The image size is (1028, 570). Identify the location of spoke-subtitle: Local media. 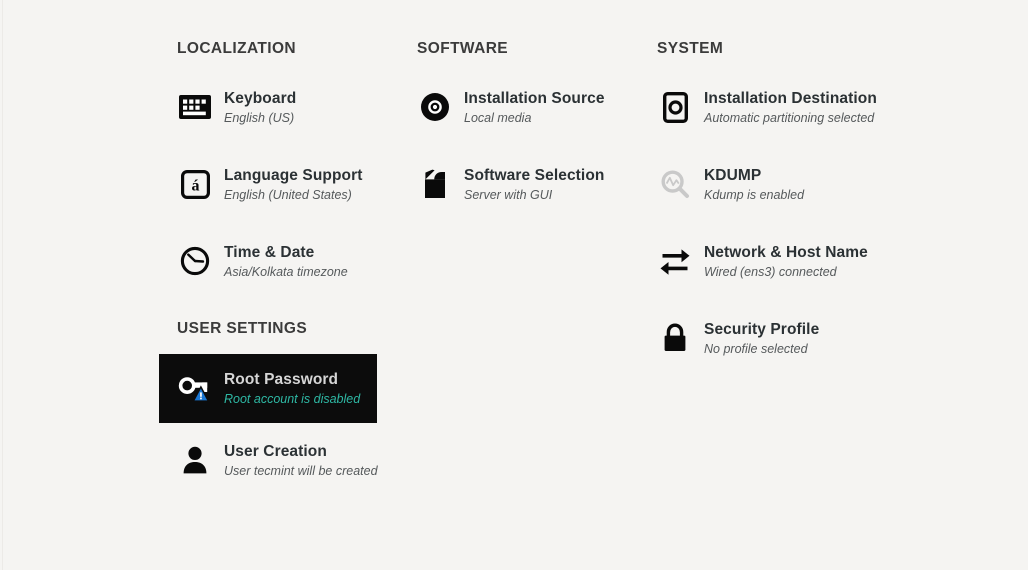
(498, 118).